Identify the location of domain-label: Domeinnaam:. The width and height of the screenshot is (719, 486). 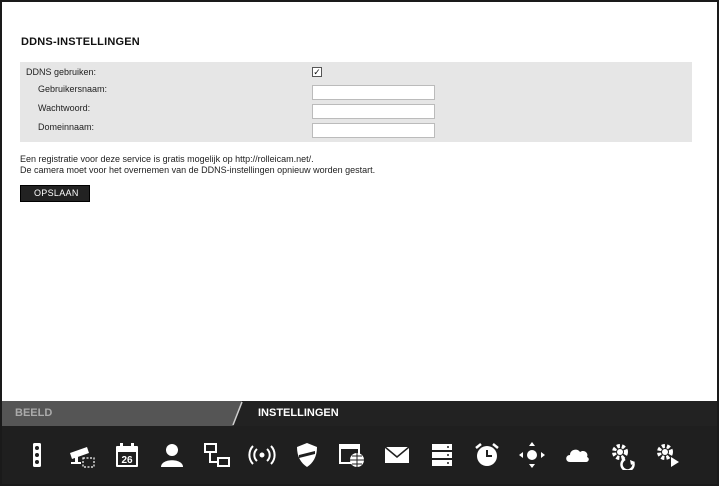
(66, 127).